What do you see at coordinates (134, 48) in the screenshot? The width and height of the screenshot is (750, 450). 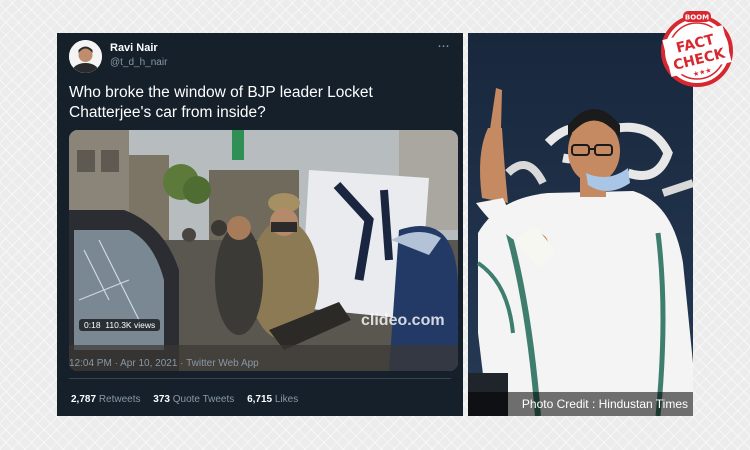 I see `display-name: Ravi Nair` at bounding box center [134, 48].